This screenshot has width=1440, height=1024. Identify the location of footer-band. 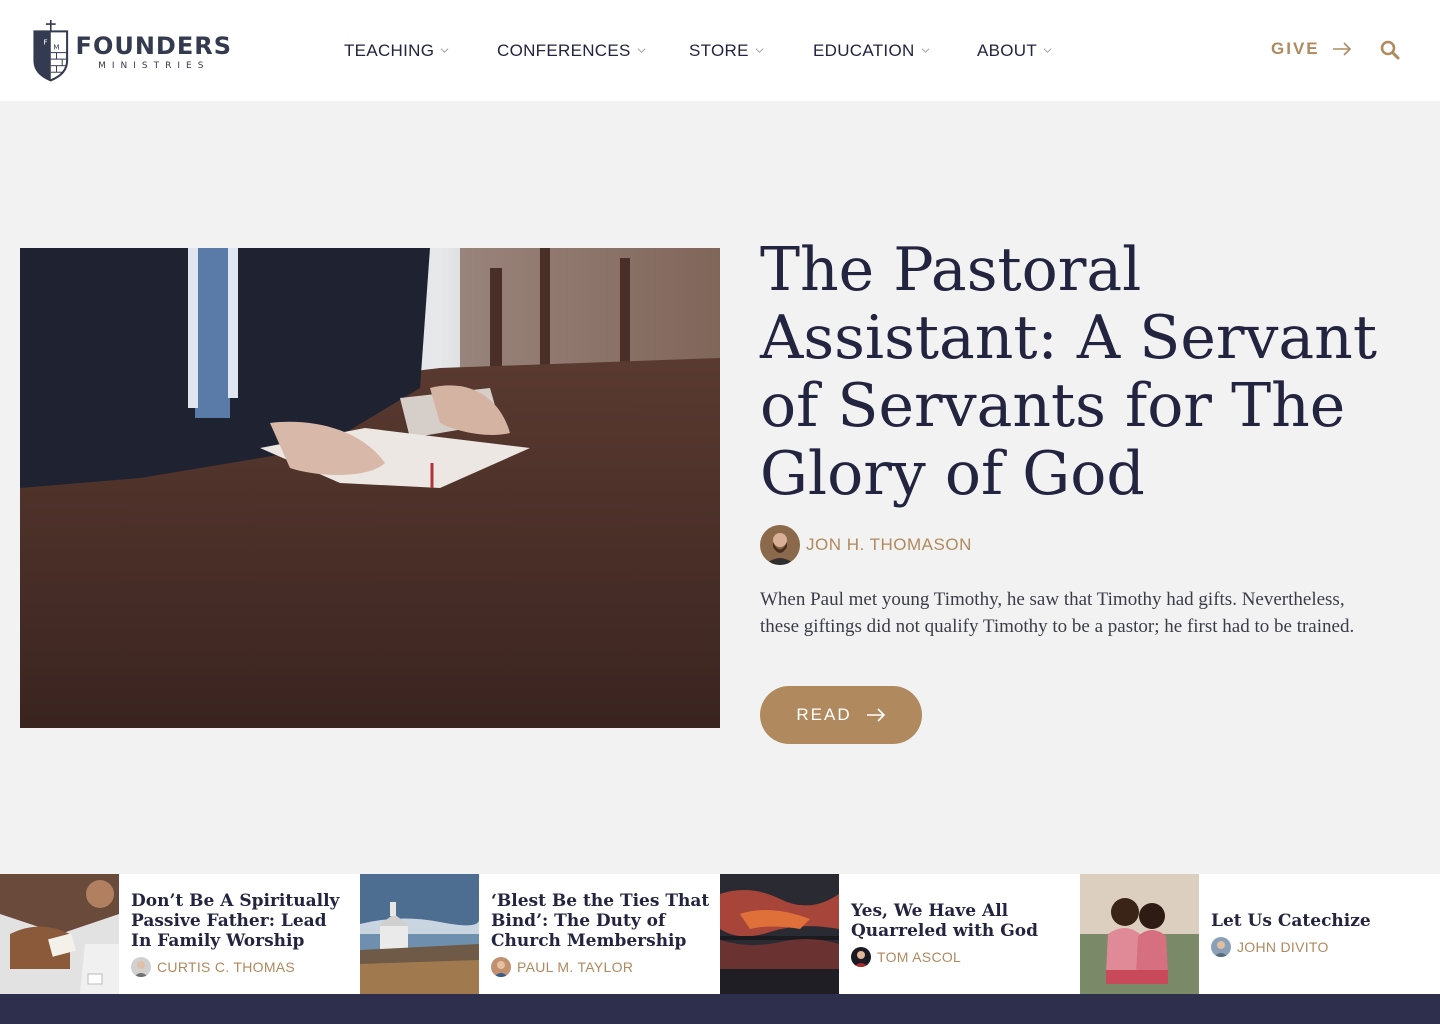
(720, 1009).